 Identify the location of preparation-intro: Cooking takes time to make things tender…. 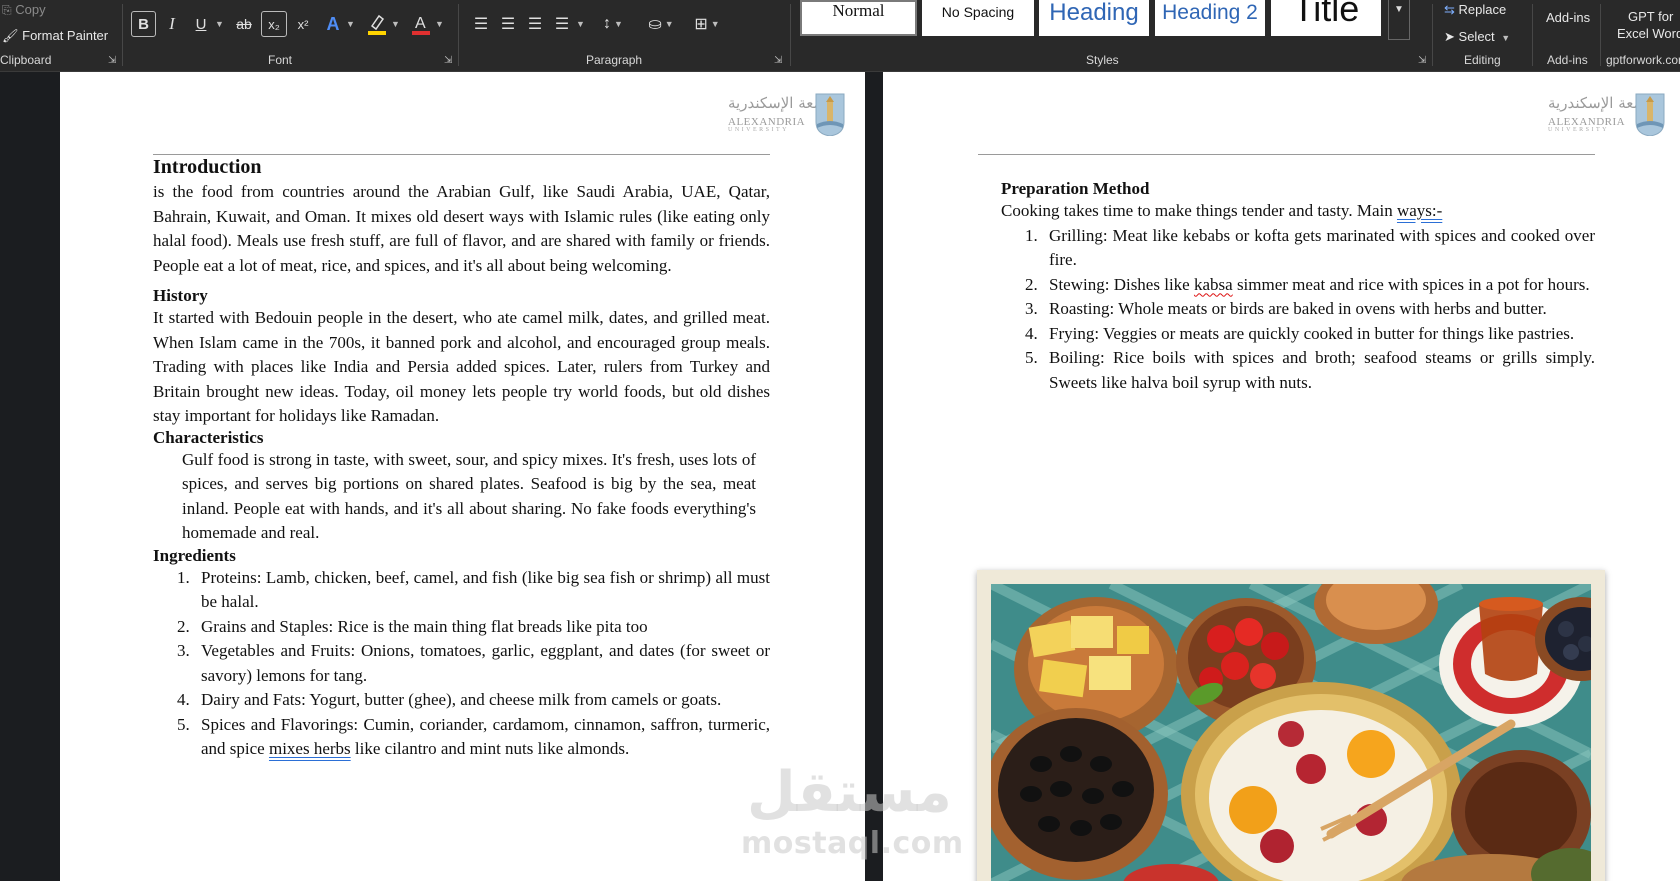
(1298, 211).